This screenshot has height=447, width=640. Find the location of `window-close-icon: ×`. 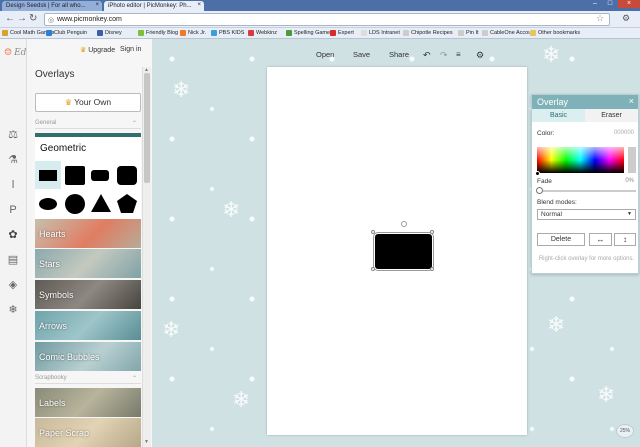

window-close-icon: × is located at coordinates (629, 4).